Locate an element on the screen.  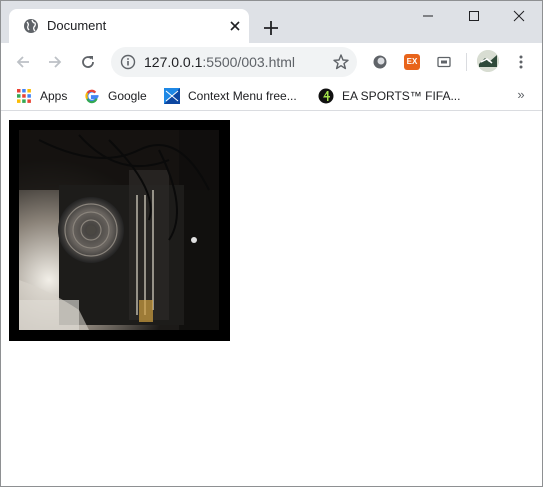
maximize-button is located at coordinates (474, 16).